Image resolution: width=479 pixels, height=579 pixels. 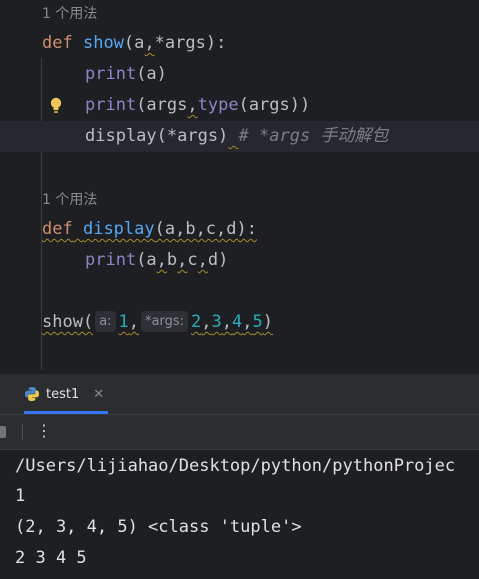 What do you see at coordinates (165, 321) in the screenshot?
I see `param-hint-args: *args:` at bounding box center [165, 321].